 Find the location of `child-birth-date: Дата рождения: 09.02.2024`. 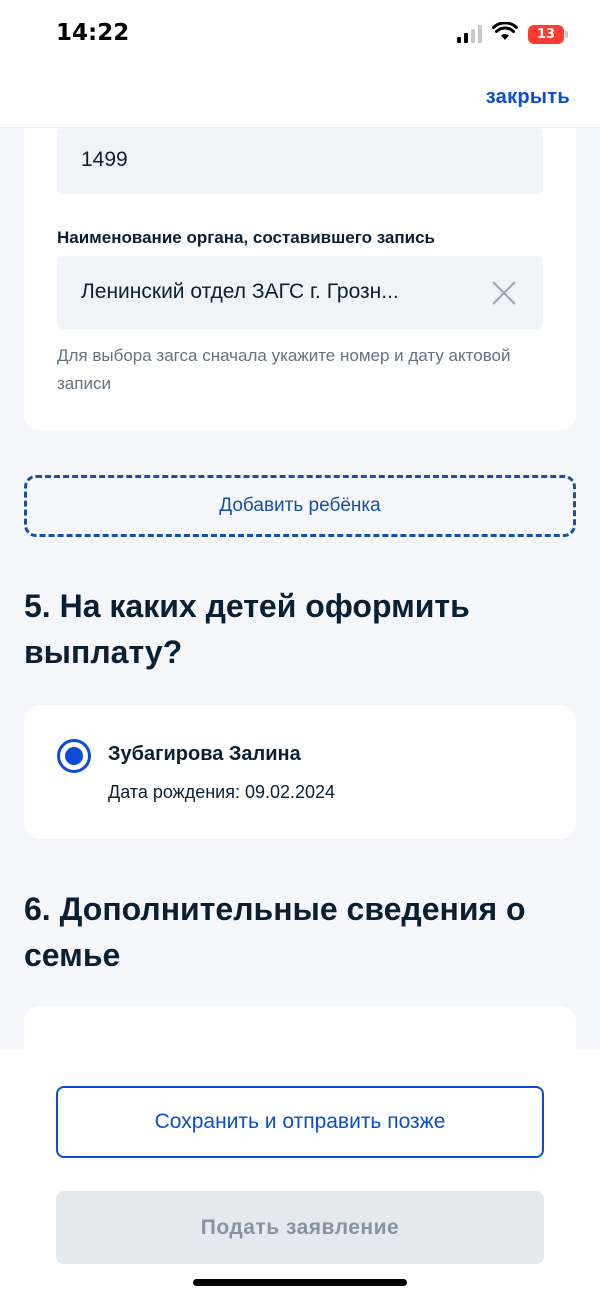

child-birth-date: Дата рождения: 09.02.2024 is located at coordinates (222, 792).